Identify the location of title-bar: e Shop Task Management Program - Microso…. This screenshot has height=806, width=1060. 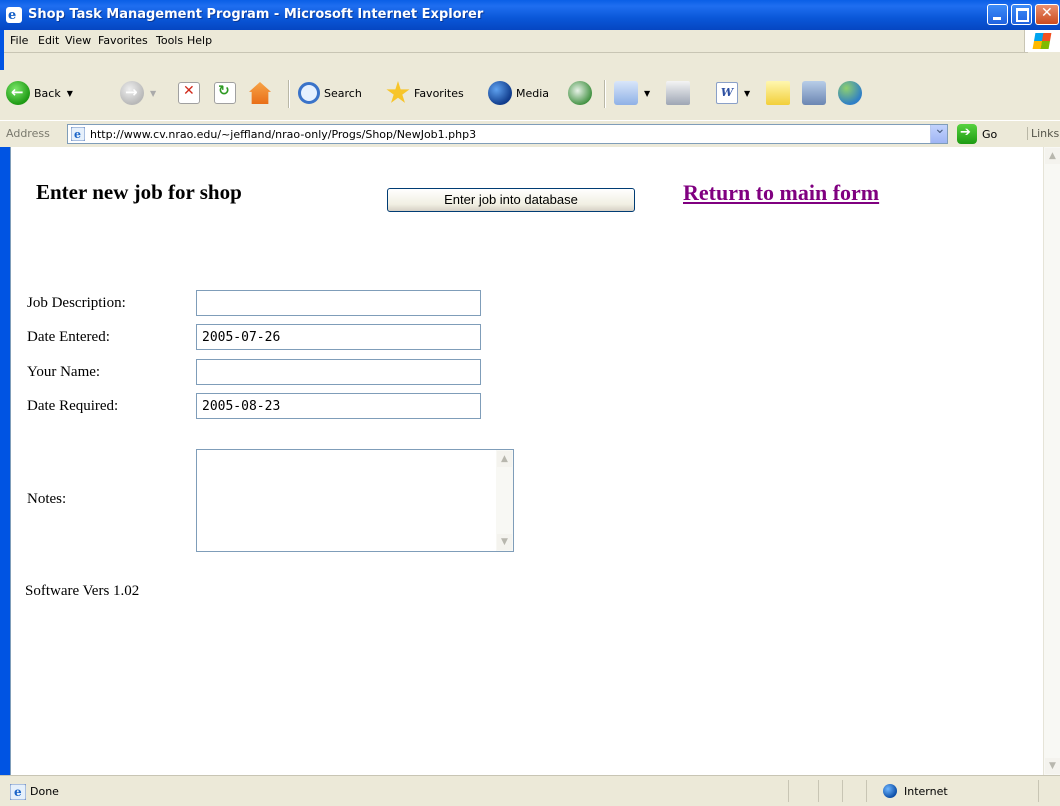
(530, 15).